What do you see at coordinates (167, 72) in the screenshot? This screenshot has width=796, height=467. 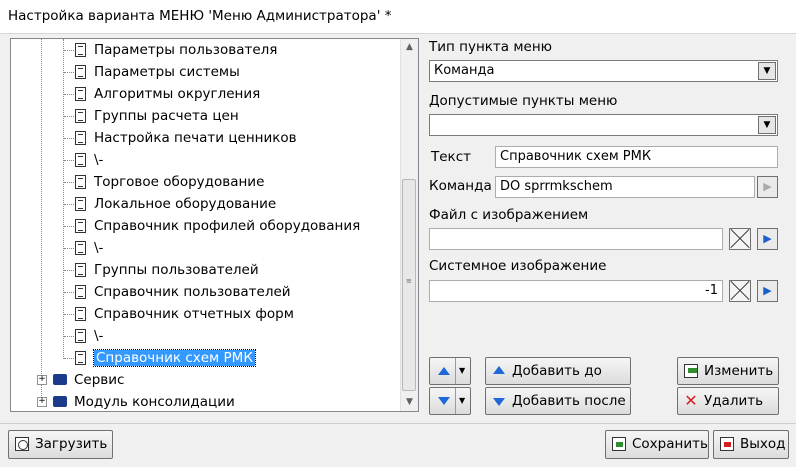 I see `tree-item-label: Параметры системы` at bounding box center [167, 72].